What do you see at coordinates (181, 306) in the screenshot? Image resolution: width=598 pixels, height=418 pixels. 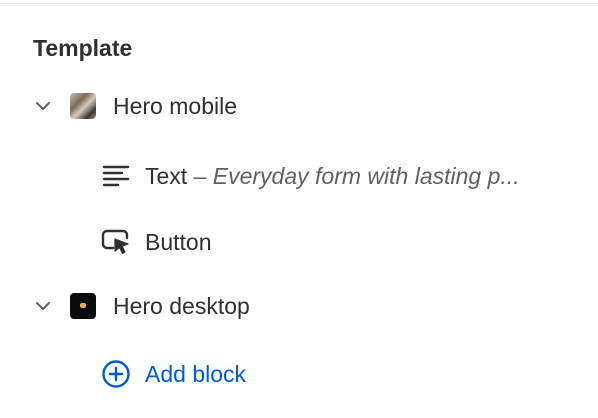 I see `section-label: Hero desktop` at bounding box center [181, 306].